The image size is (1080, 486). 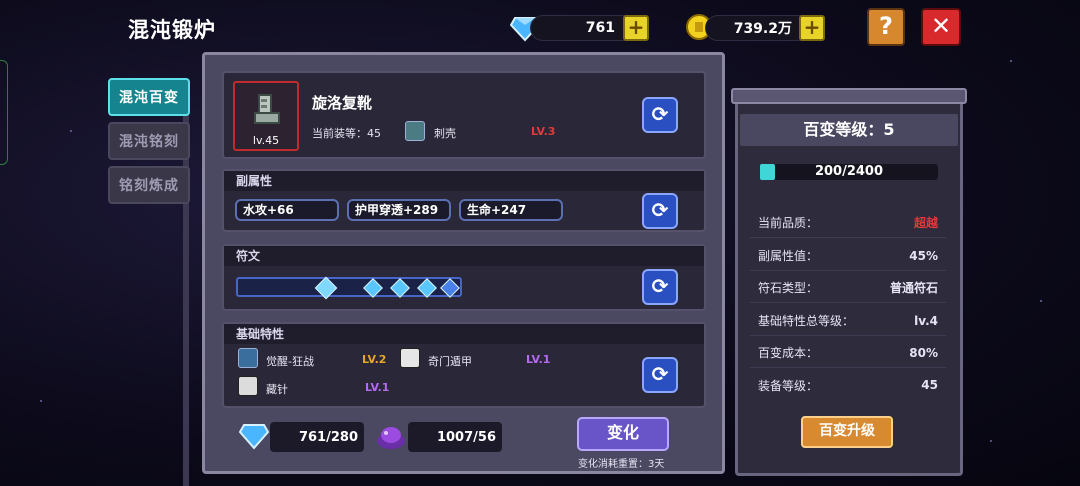 I want to click on refresh-traits-button: ⟳, so click(x=660, y=375).